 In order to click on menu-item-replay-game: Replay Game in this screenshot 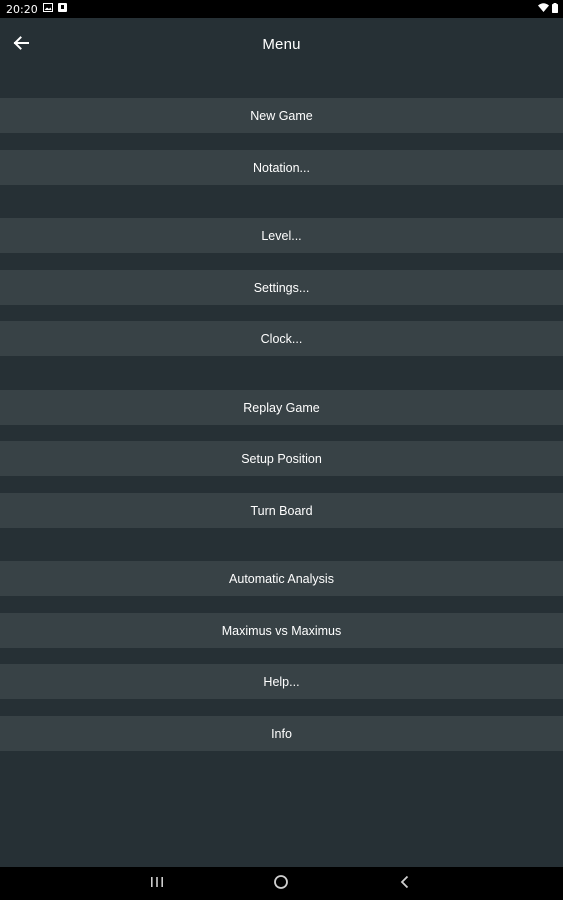, I will do `click(281, 407)`.